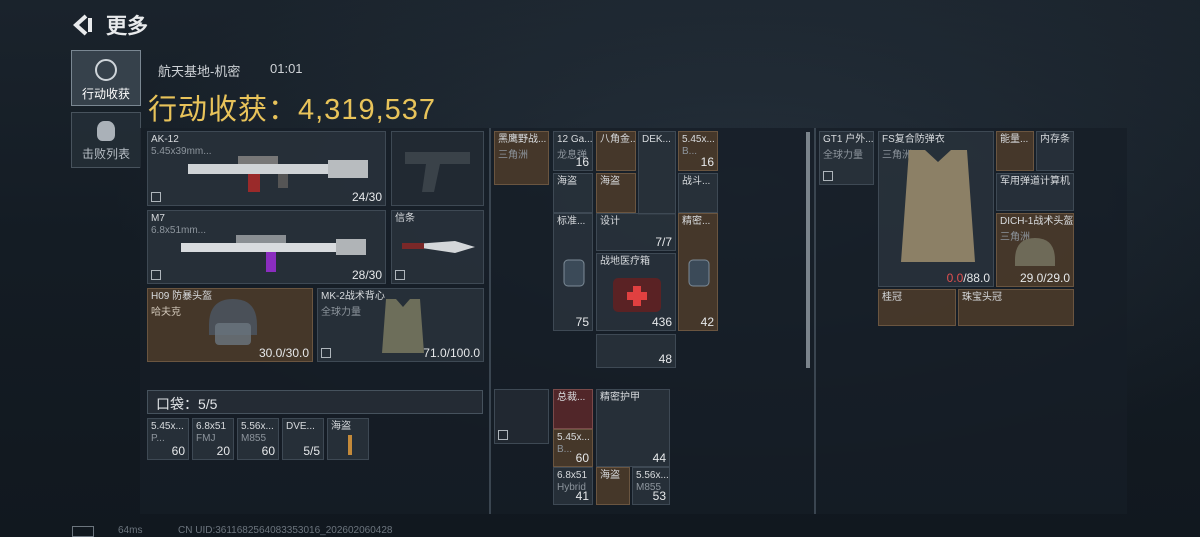  I want to click on skull-icon, so click(106, 131).